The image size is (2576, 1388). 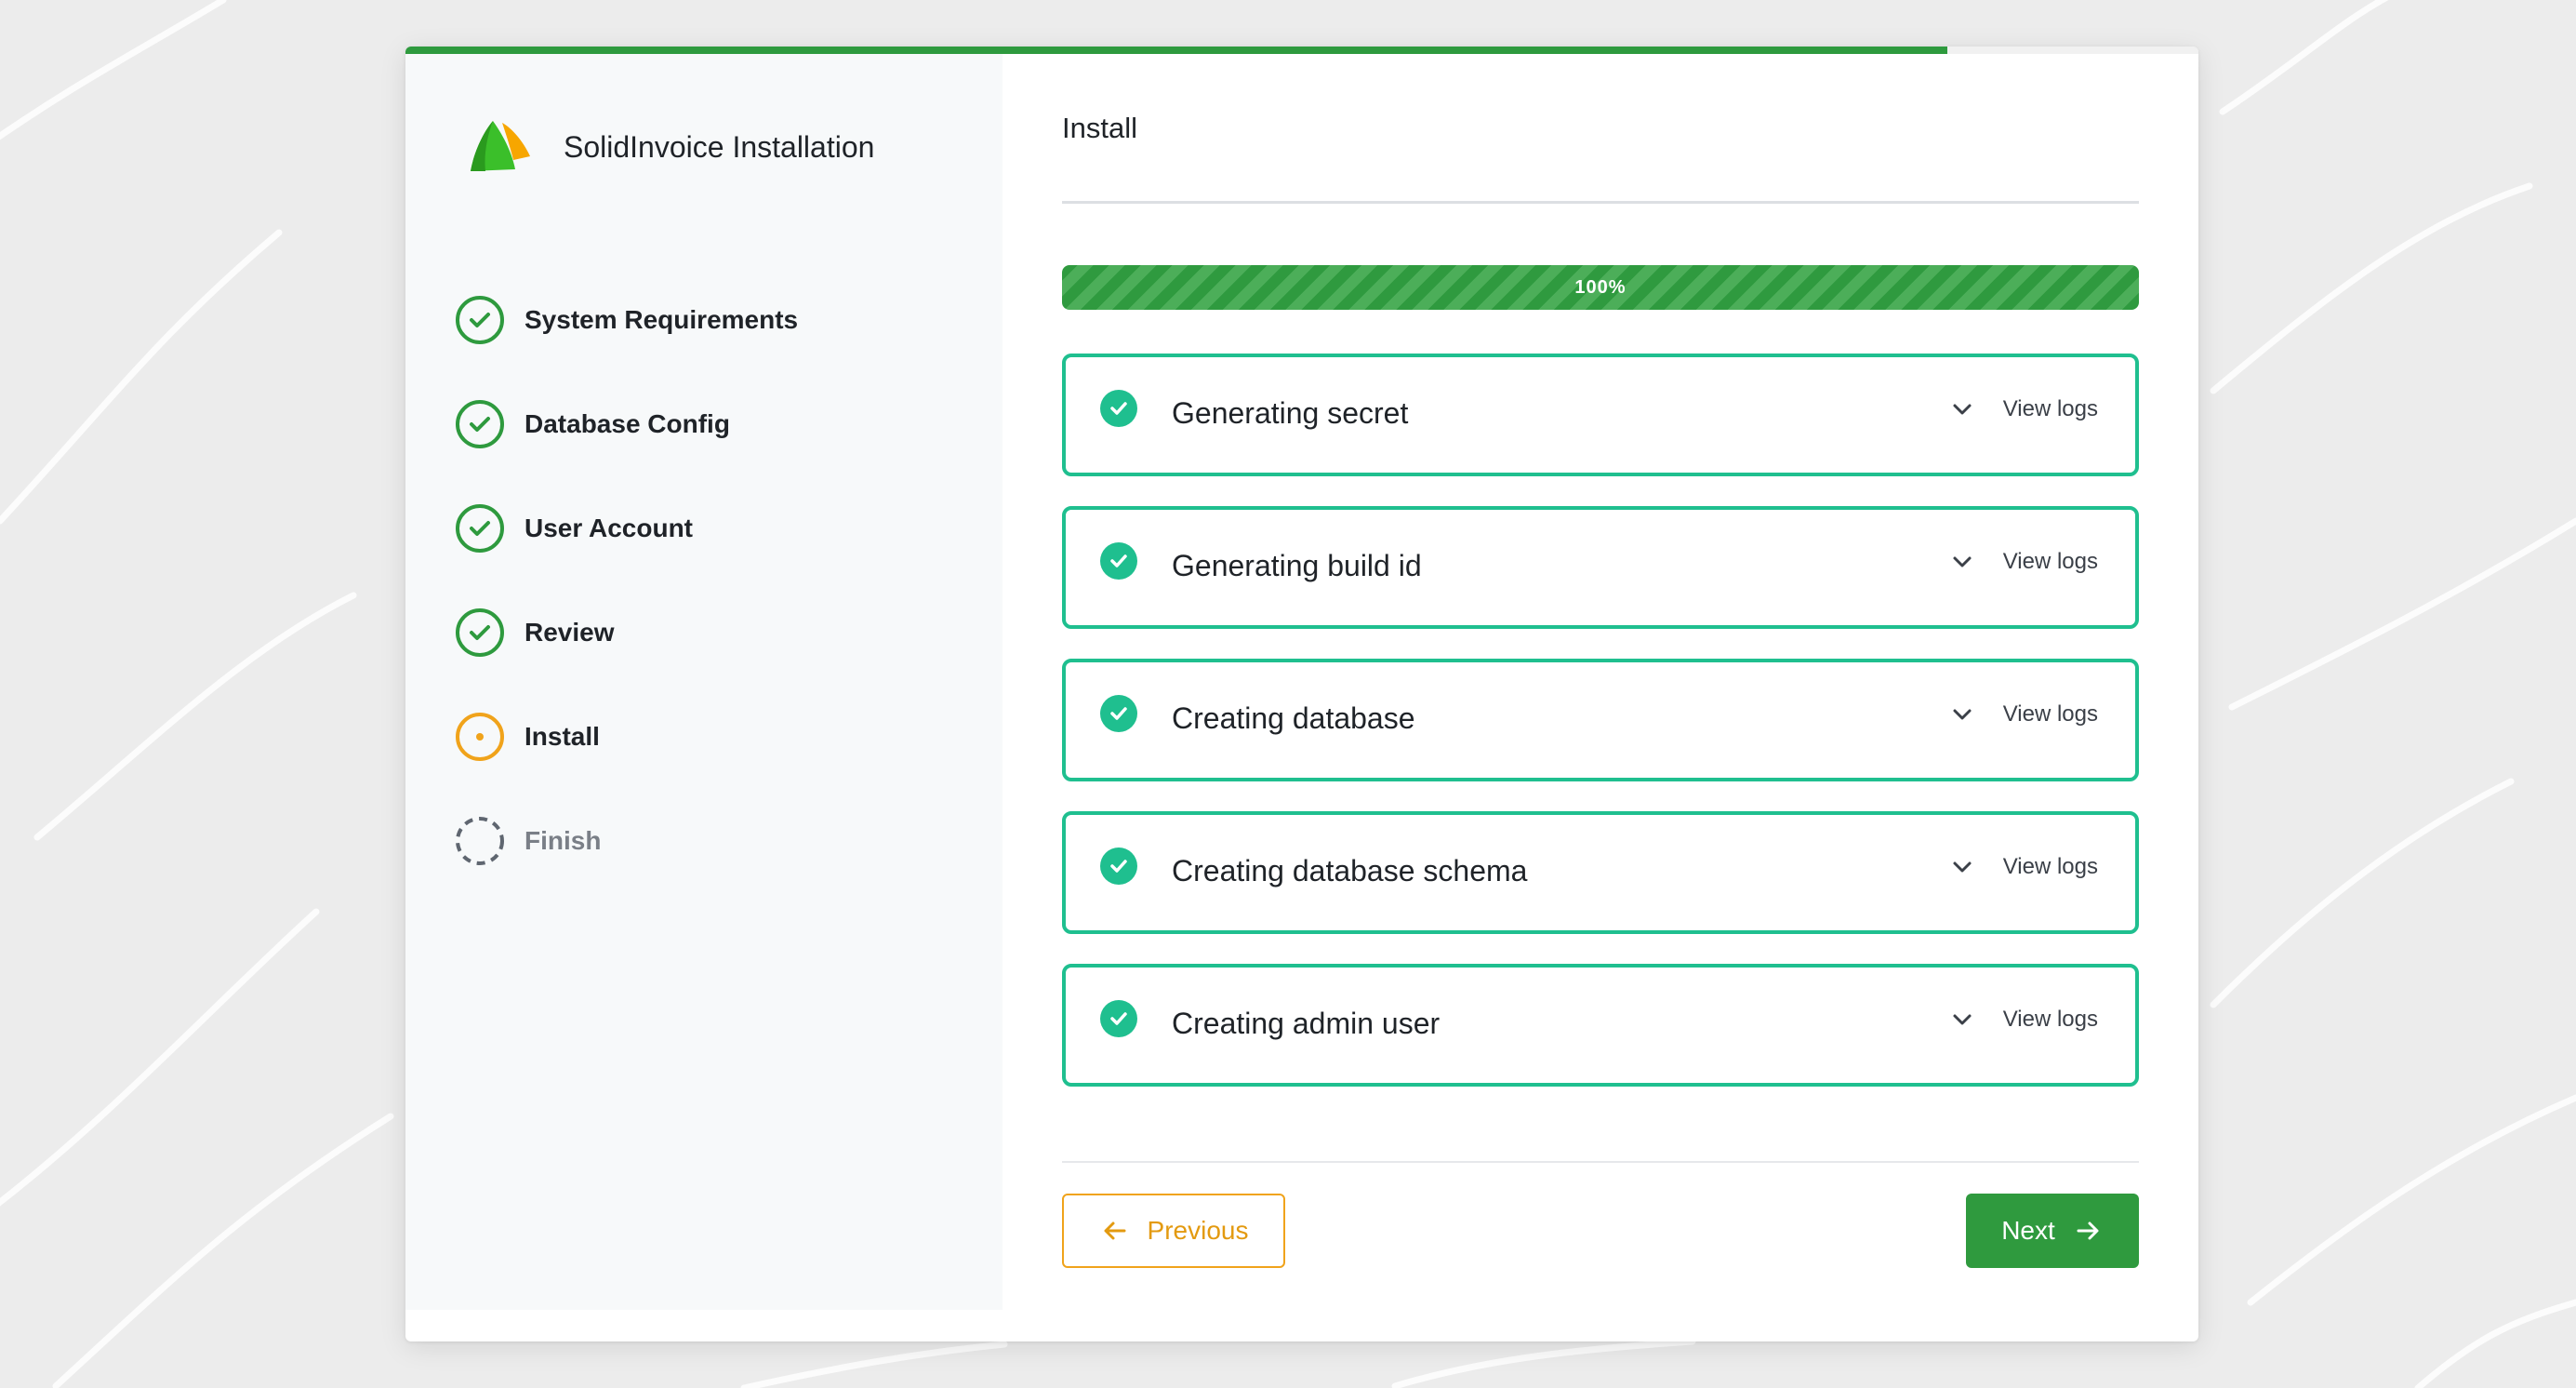 What do you see at coordinates (2088, 1230) in the screenshot?
I see `arrow-right-icon` at bounding box center [2088, 1230].